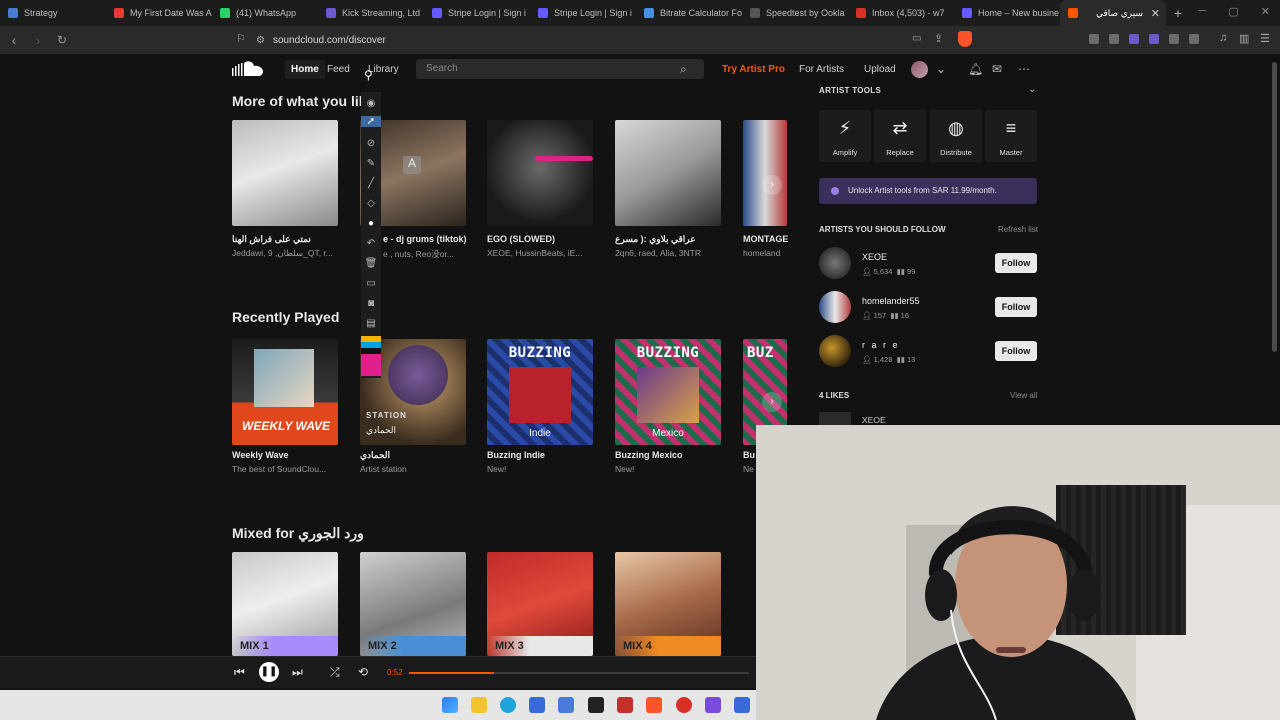  Describe the element at coordinates (159, 13) in the screenshot. I see `browser-tab: My First Date Was A` at that location.